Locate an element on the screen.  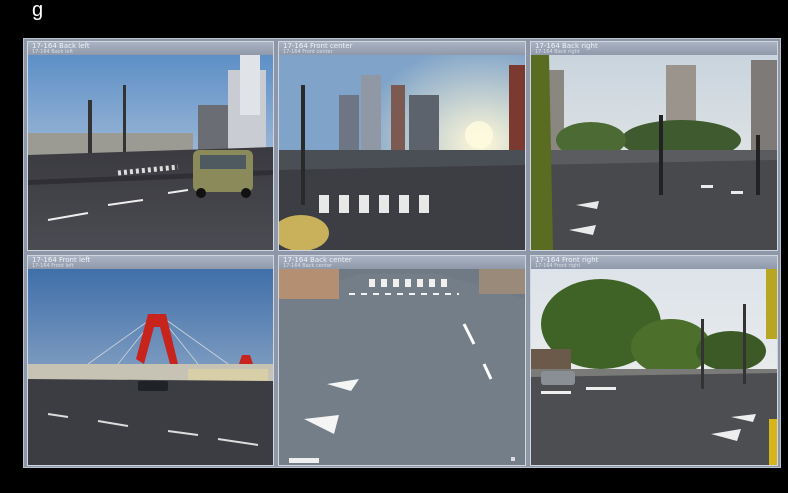
camera-pane-back-left: 17-164 Back left 17-164 Back left is located at coordinates (150, 146).